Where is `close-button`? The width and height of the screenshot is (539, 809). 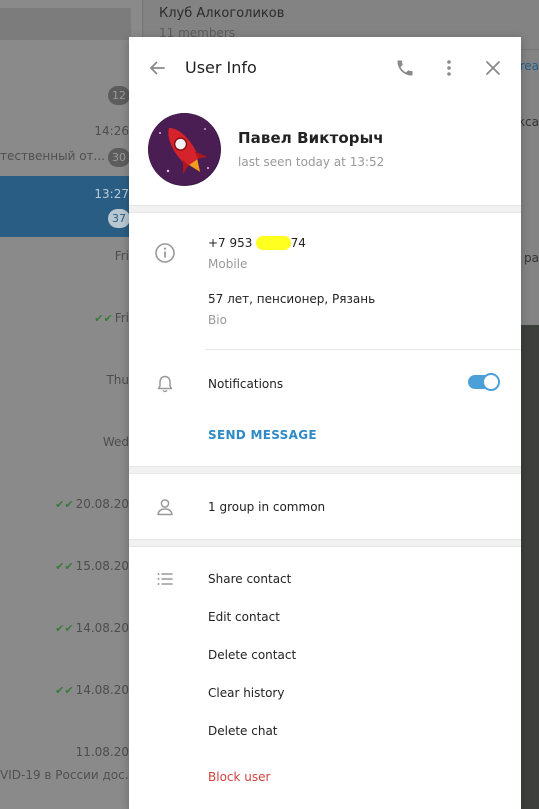 close-button is located at coordinates (493, 68).